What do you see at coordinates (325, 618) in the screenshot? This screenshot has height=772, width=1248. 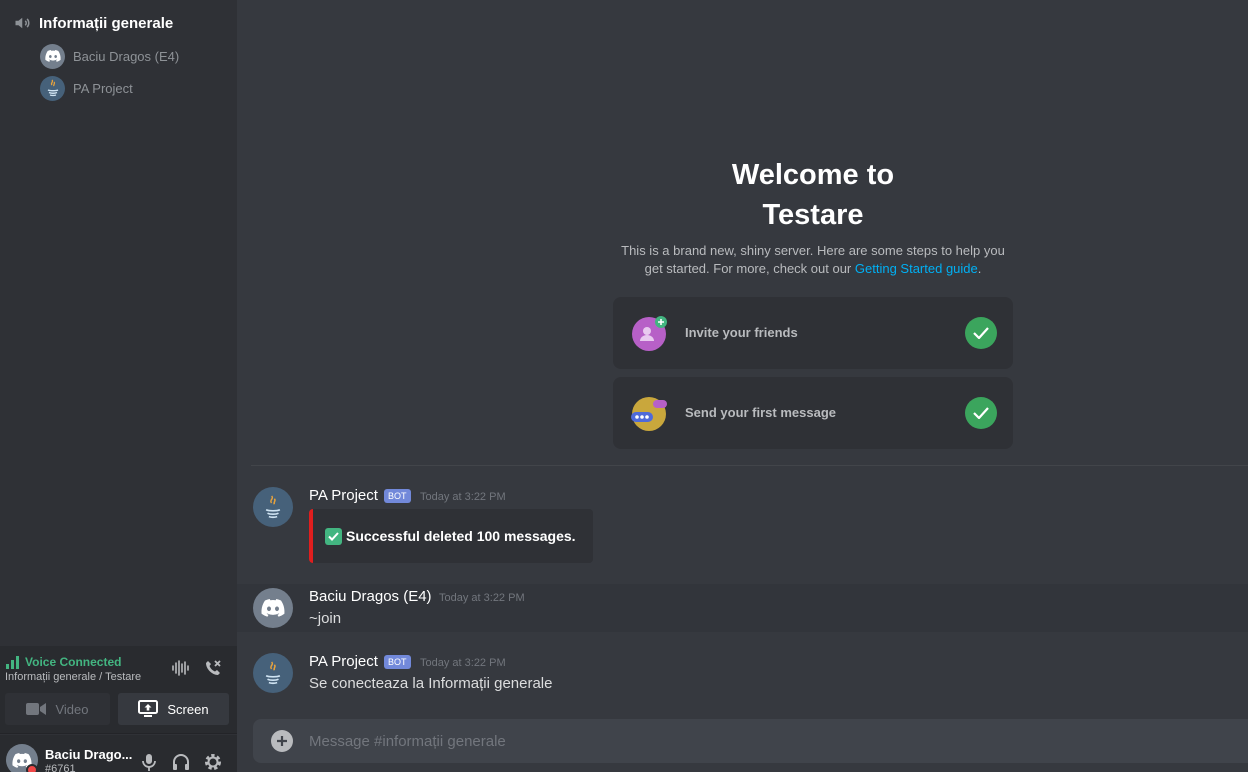 I see `message-text: ~join` at bounding box center [325, 618].